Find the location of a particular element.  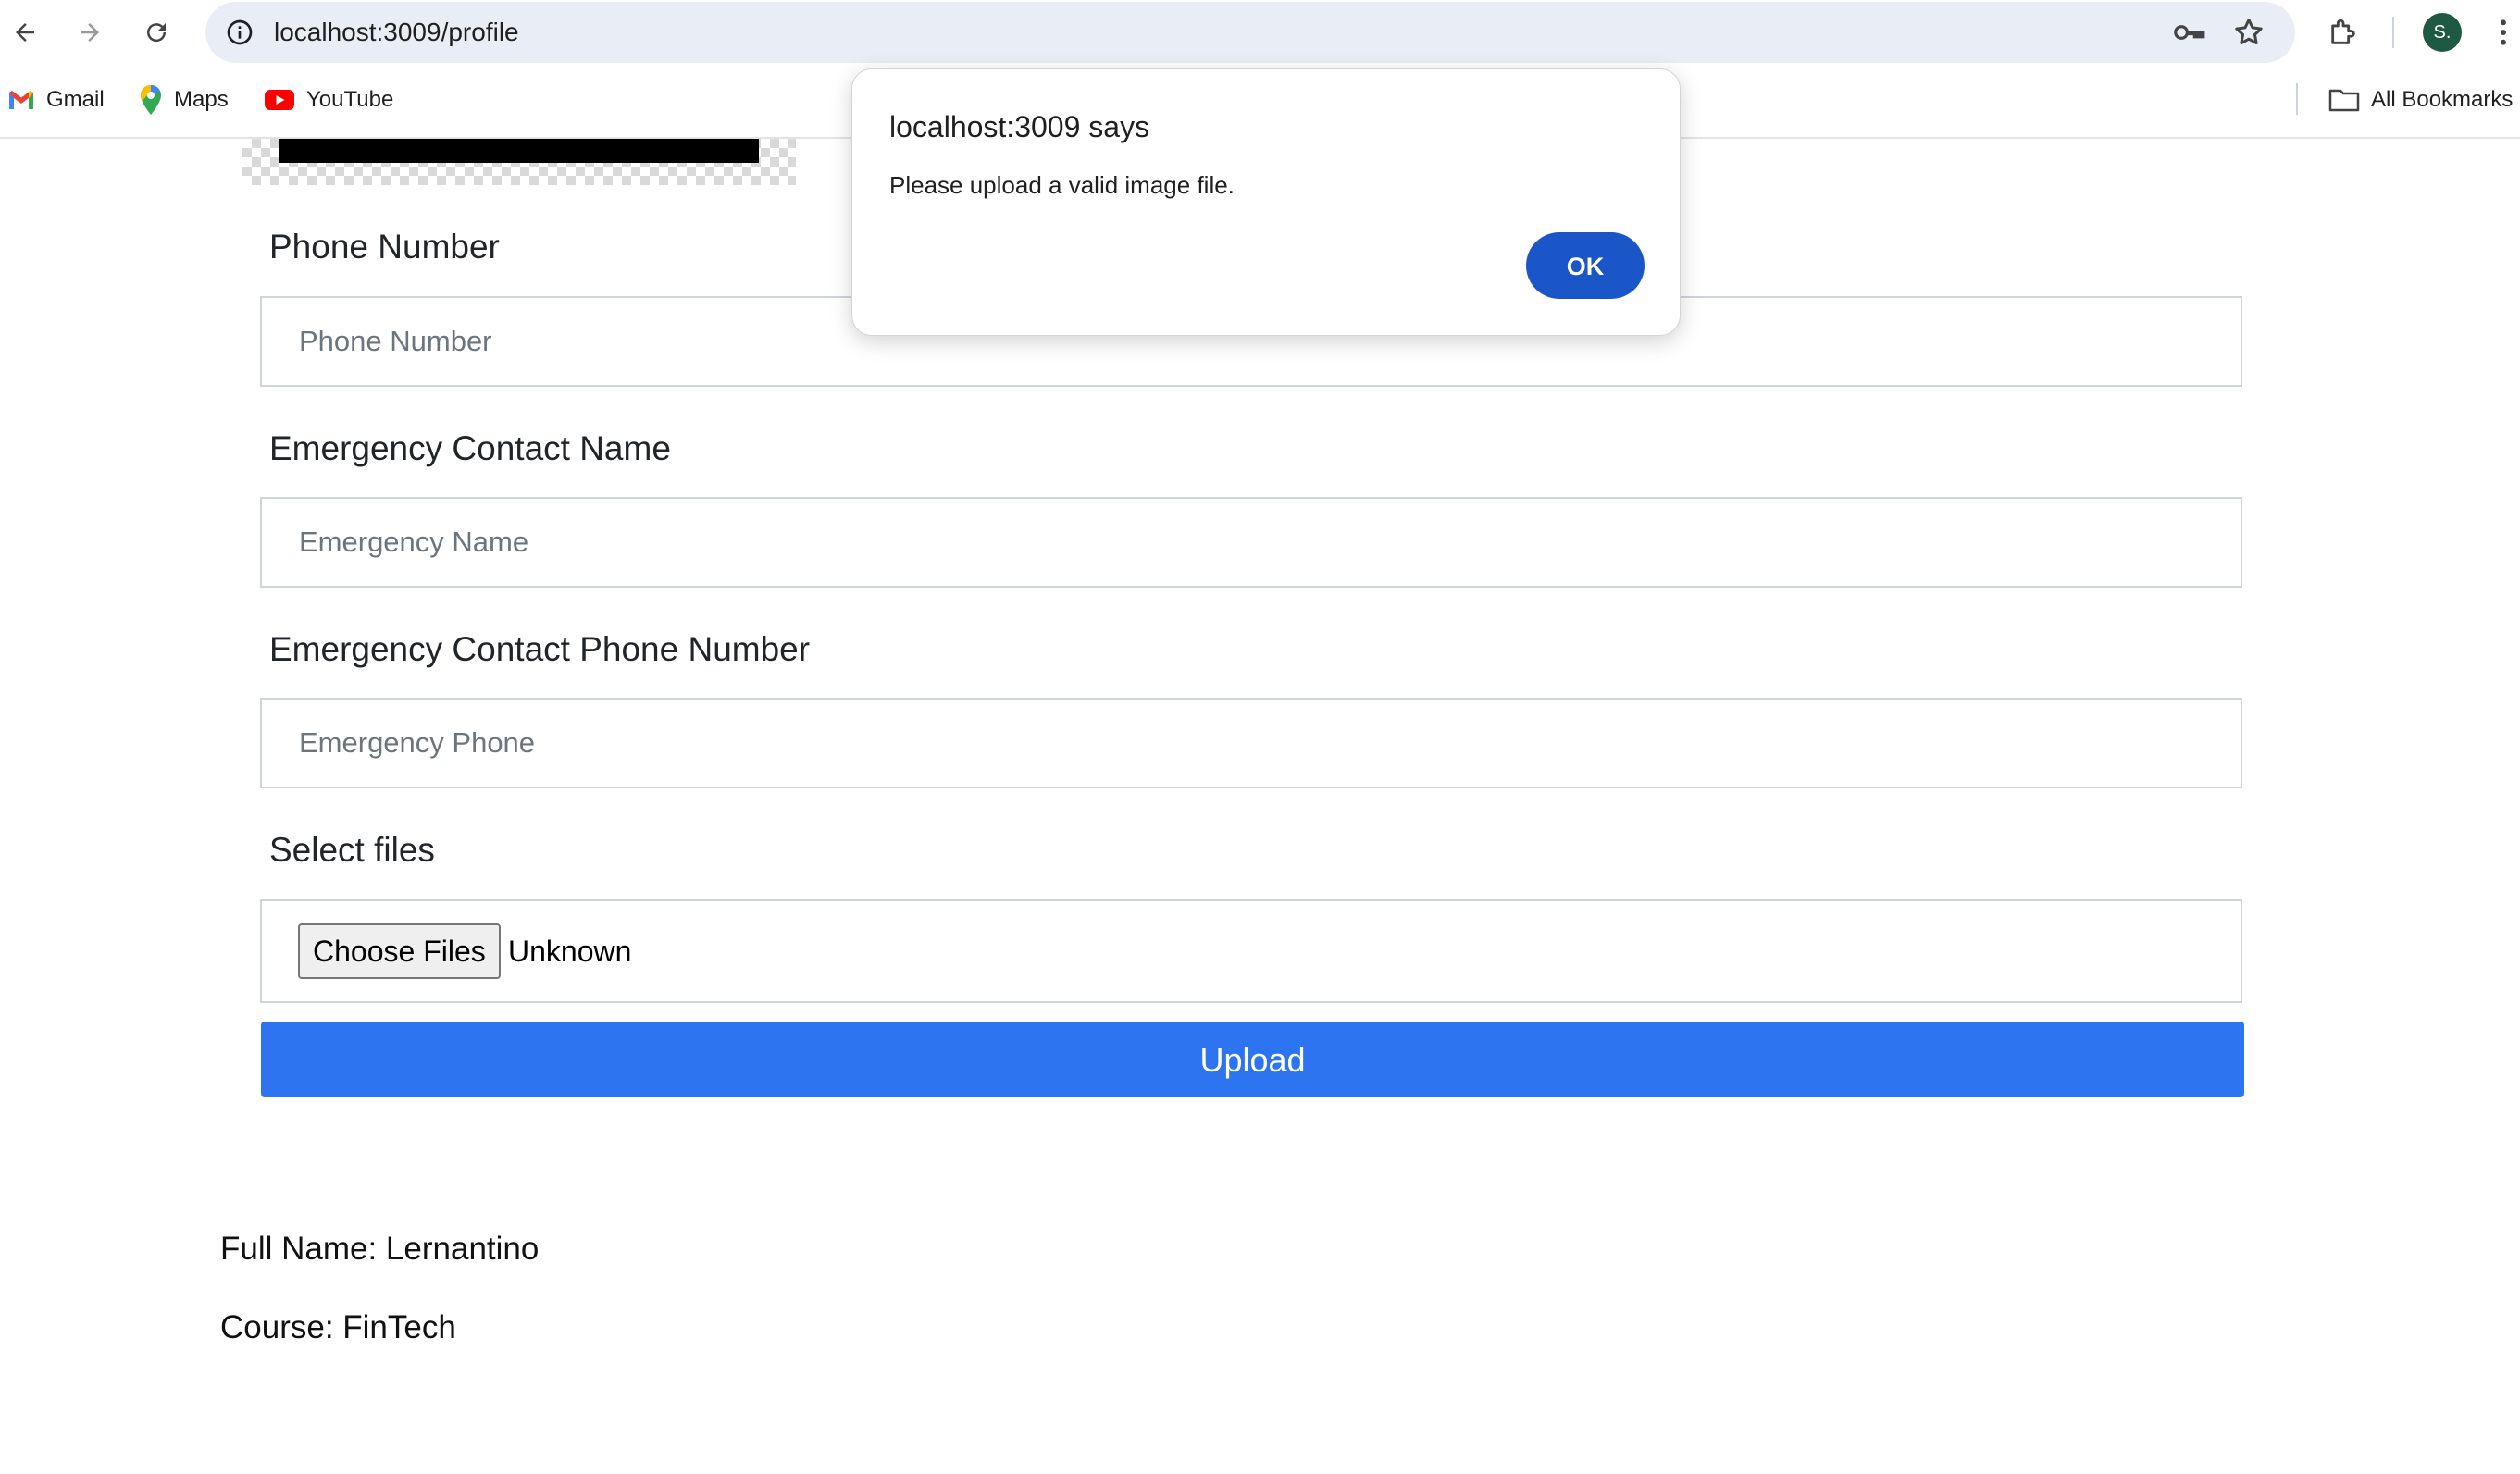

bookmark-label: Maps is located at coordinates (201, 99).